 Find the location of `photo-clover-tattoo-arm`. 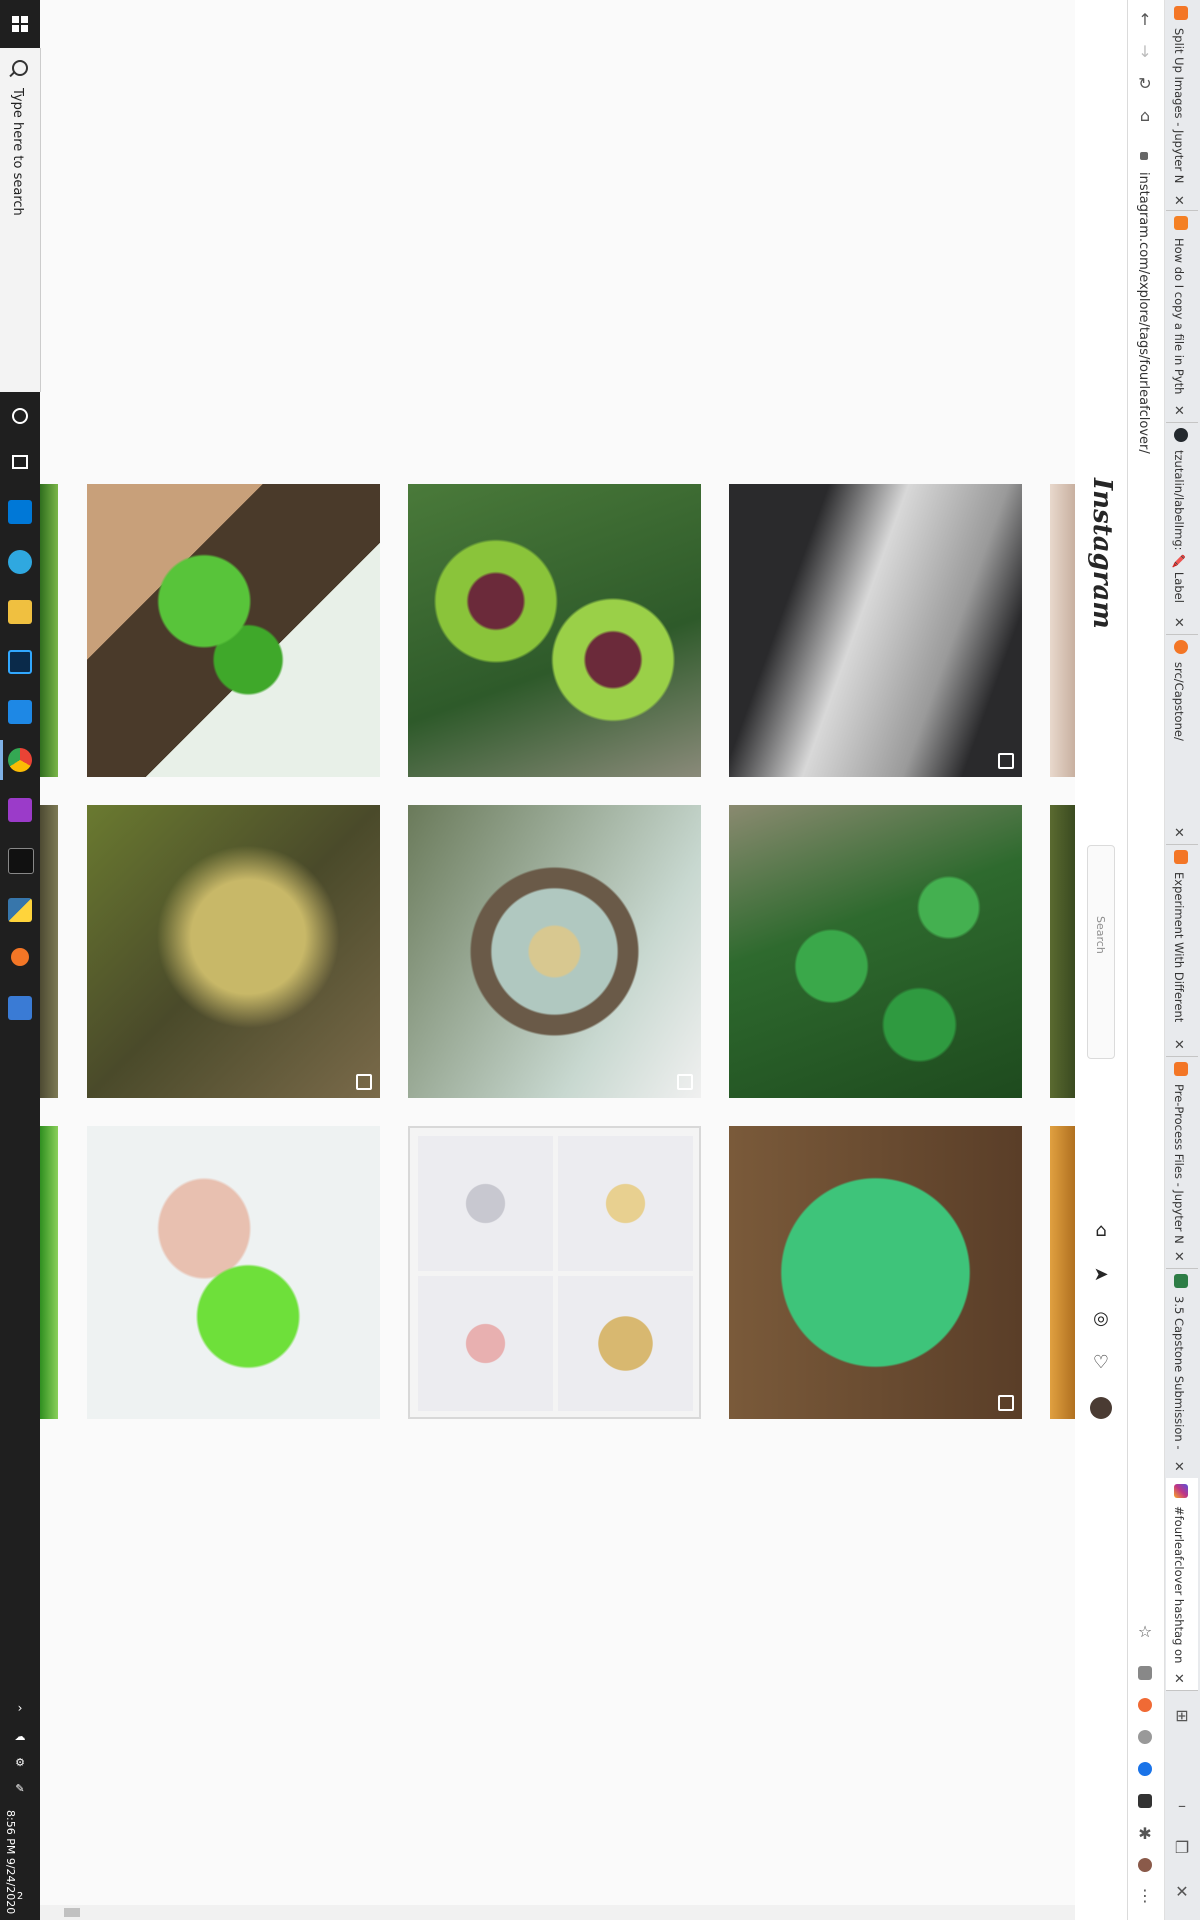

photo-clover-tattoo-arm is located at coordinates (875, 630).